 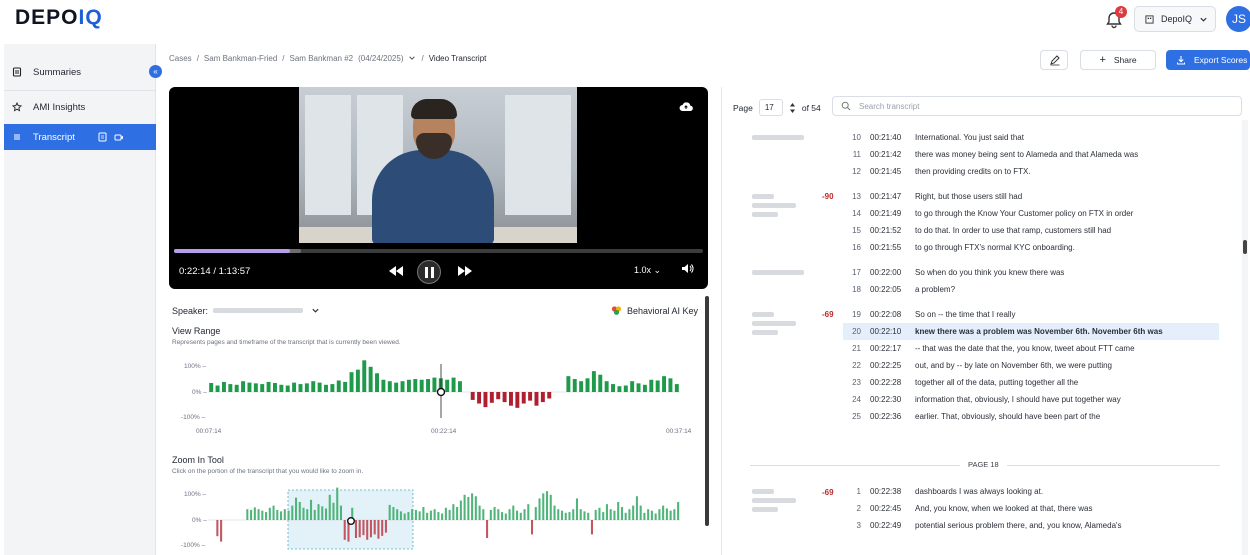 I want to click on line-timestamp: 00:22:38, so click(x=885, y=491).